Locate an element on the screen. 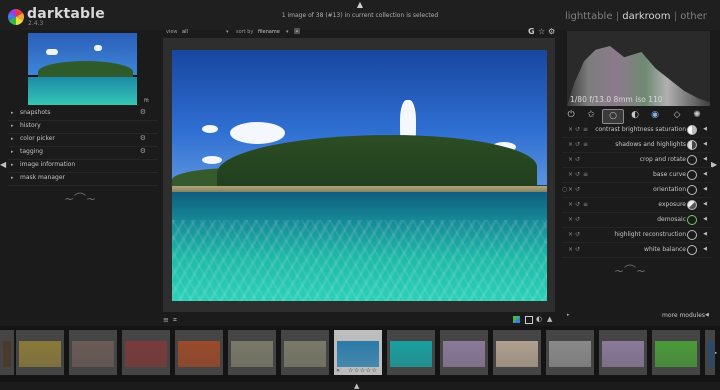  top-panel-toggle-icon: ▲ is located at coordinates (360, 5).